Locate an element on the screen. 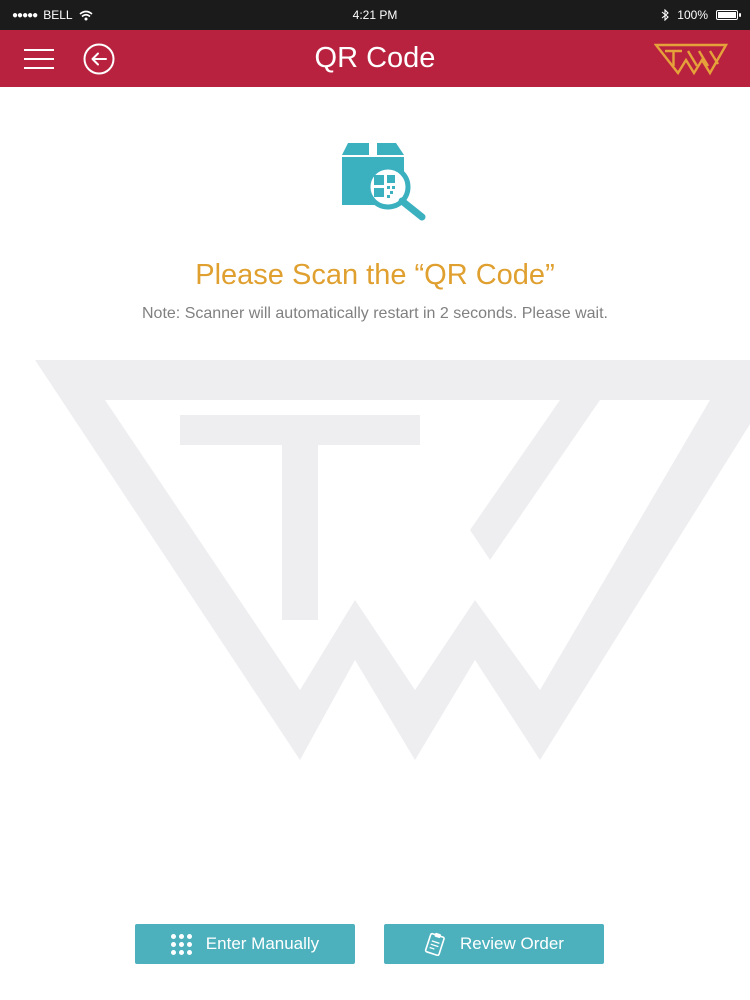  battery-fill is located at coordinates (727, 15).